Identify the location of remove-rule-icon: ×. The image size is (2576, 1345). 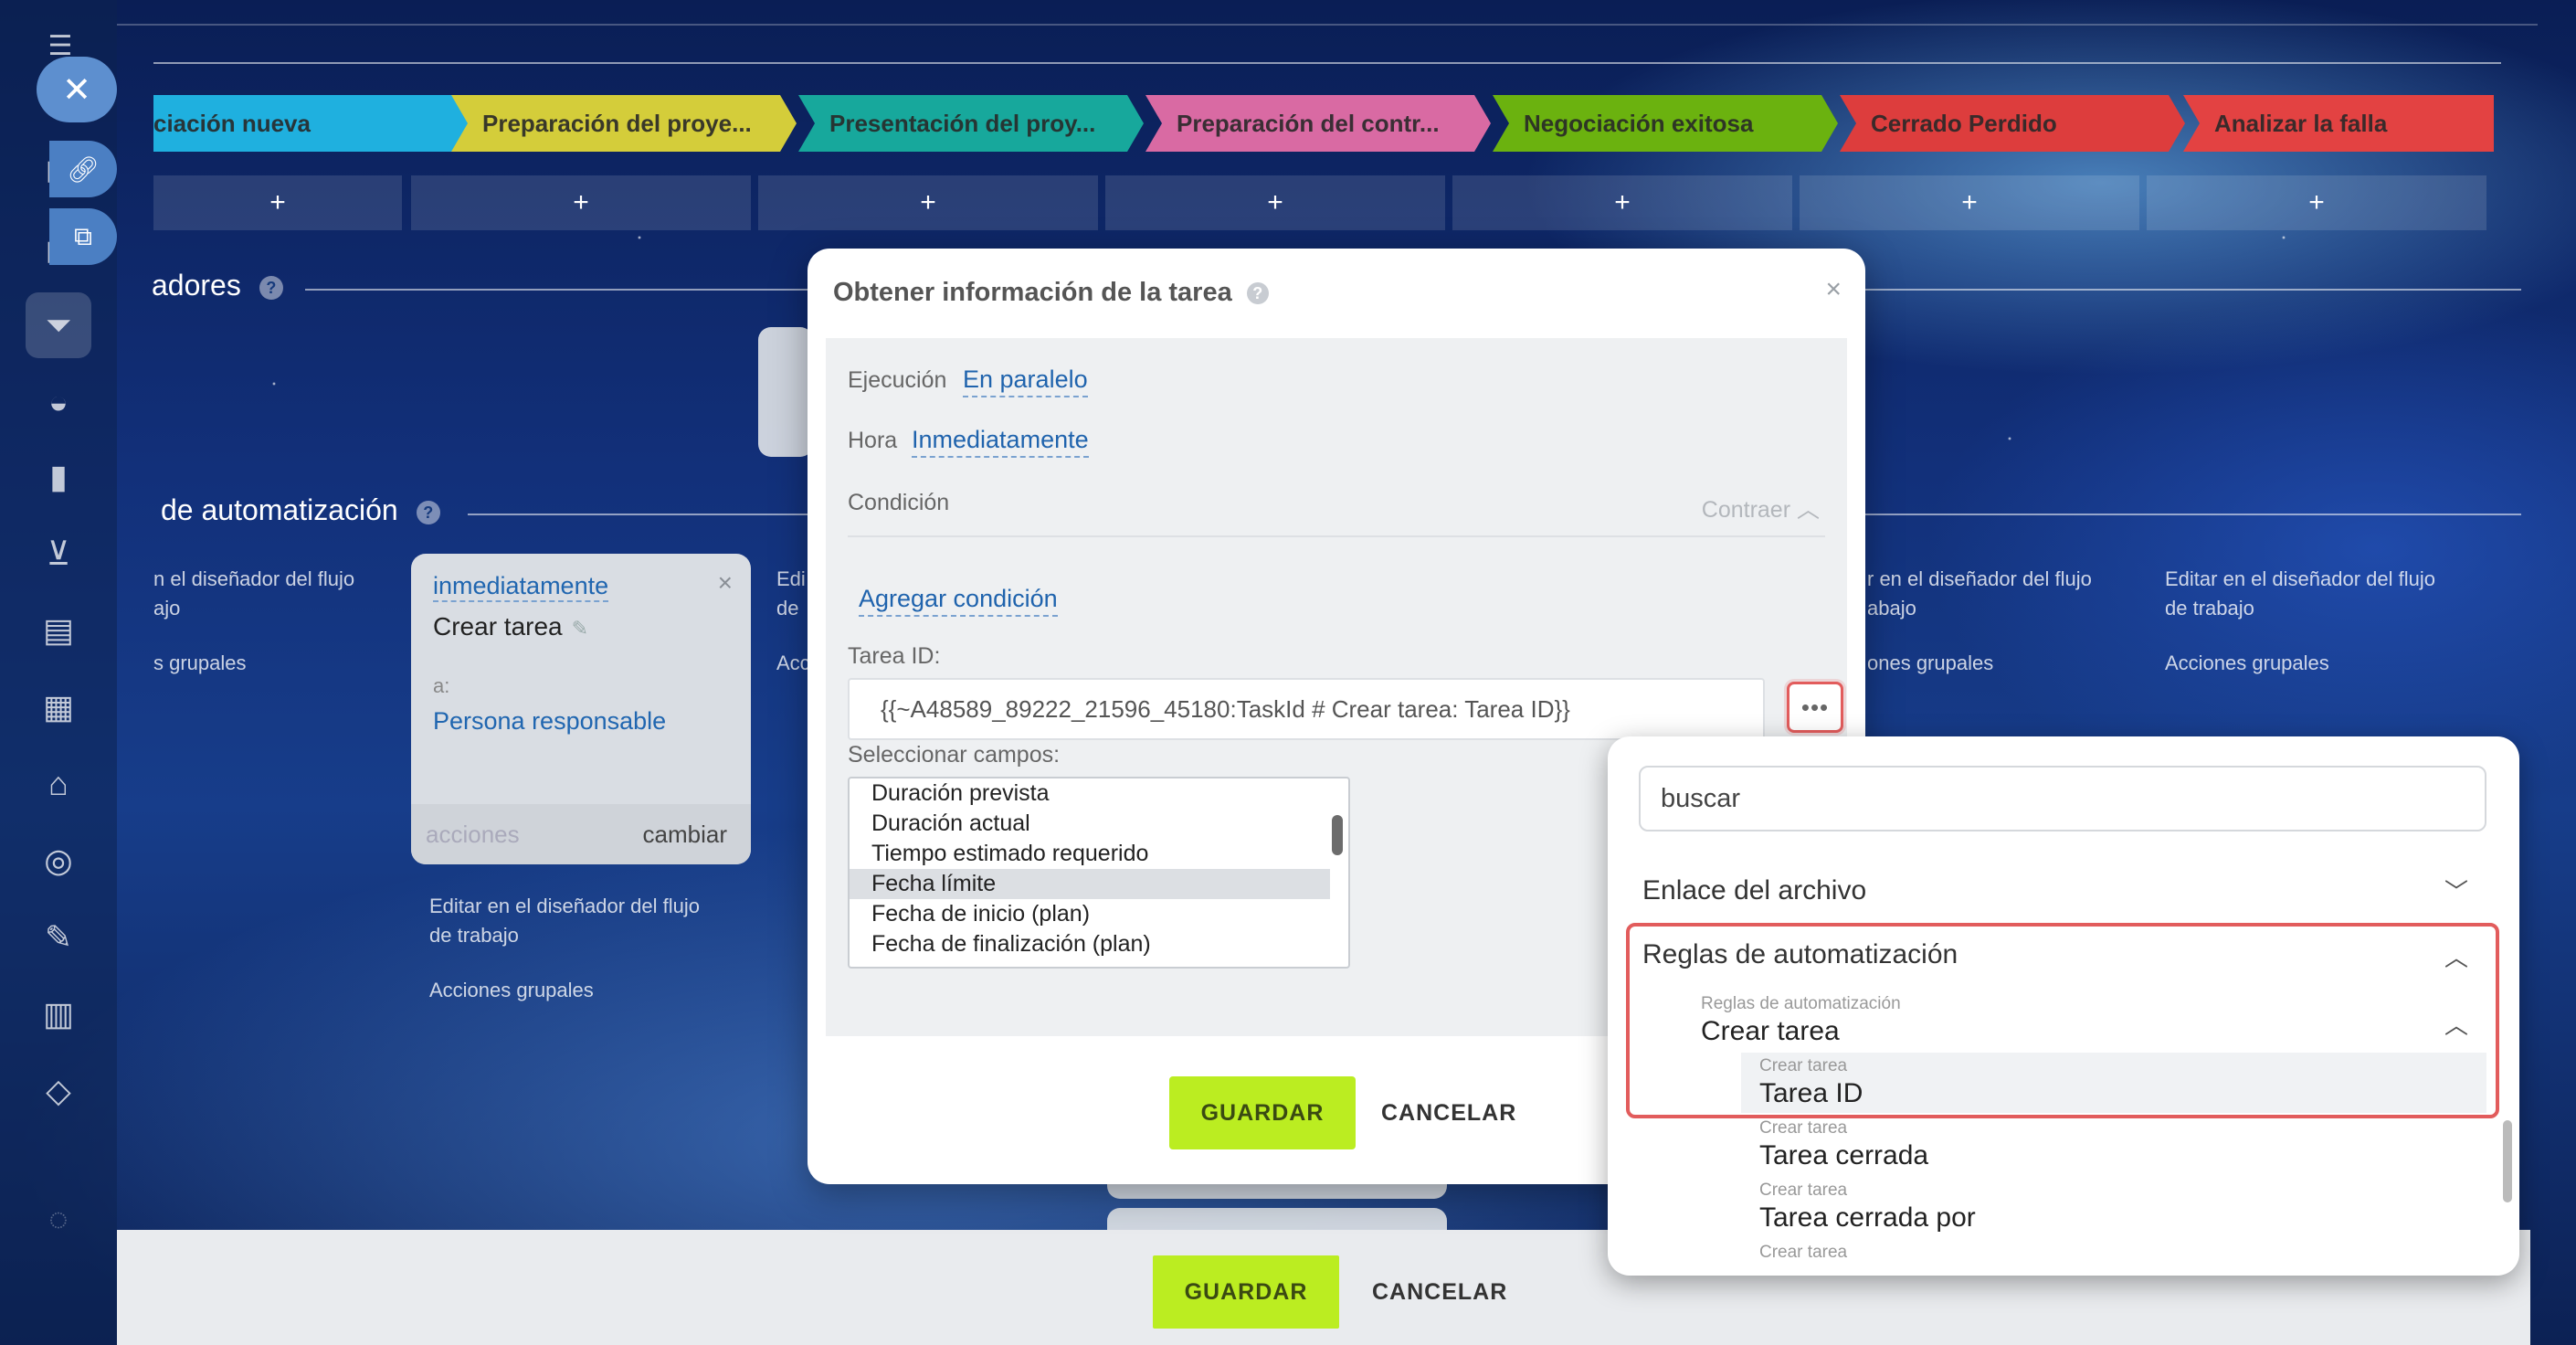
(725, 583).